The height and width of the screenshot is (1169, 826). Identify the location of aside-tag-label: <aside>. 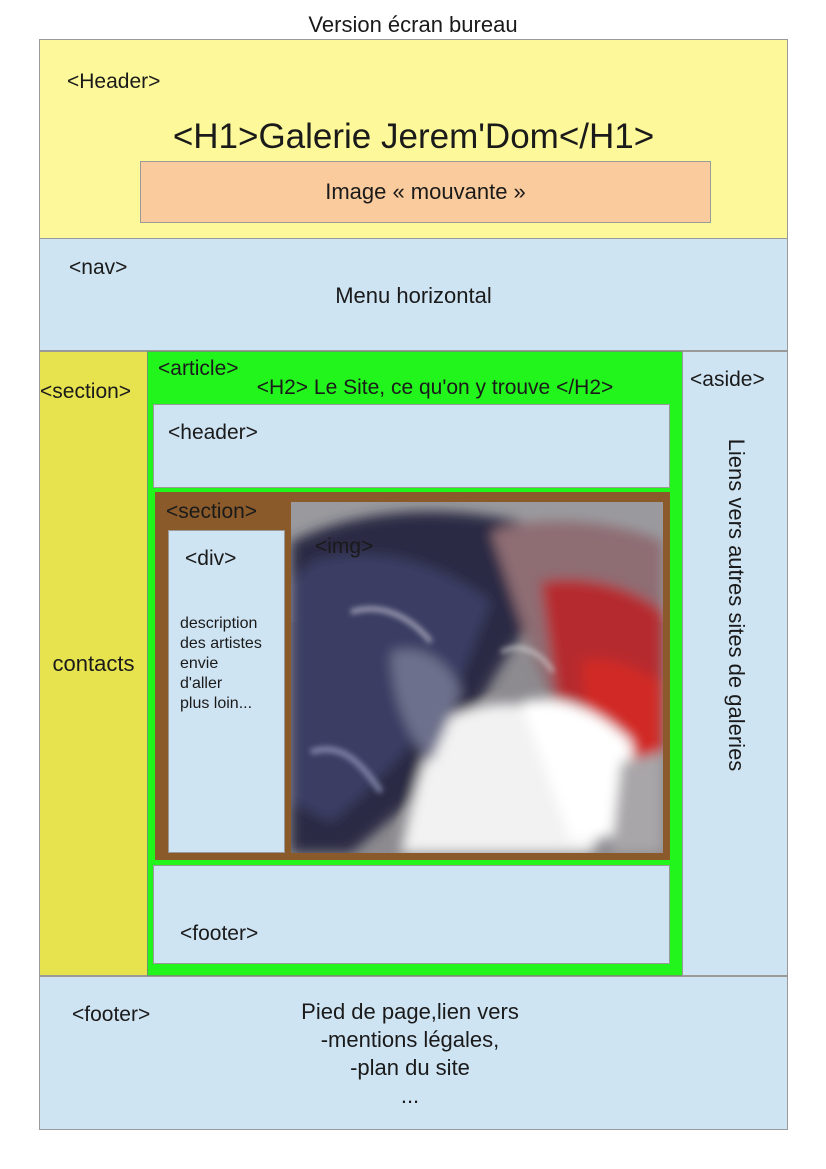
(727, 379).